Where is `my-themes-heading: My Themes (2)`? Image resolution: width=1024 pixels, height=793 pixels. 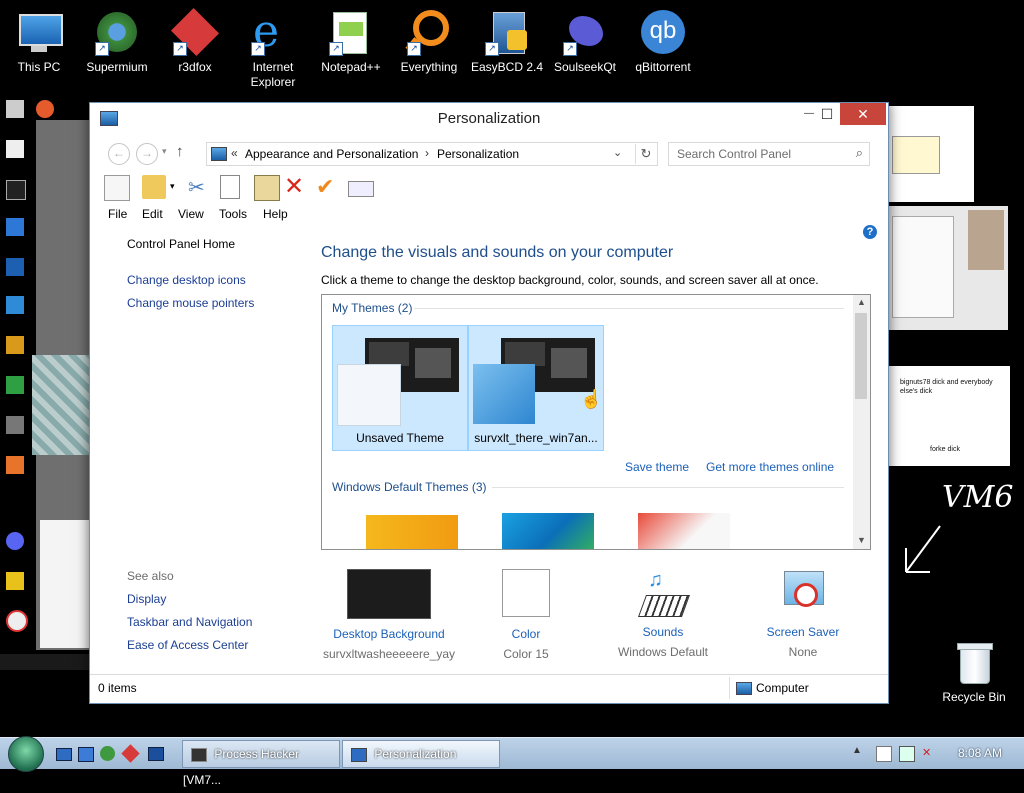 my-themes-heading: My Themes (2) is located at coordinates (372, 308).